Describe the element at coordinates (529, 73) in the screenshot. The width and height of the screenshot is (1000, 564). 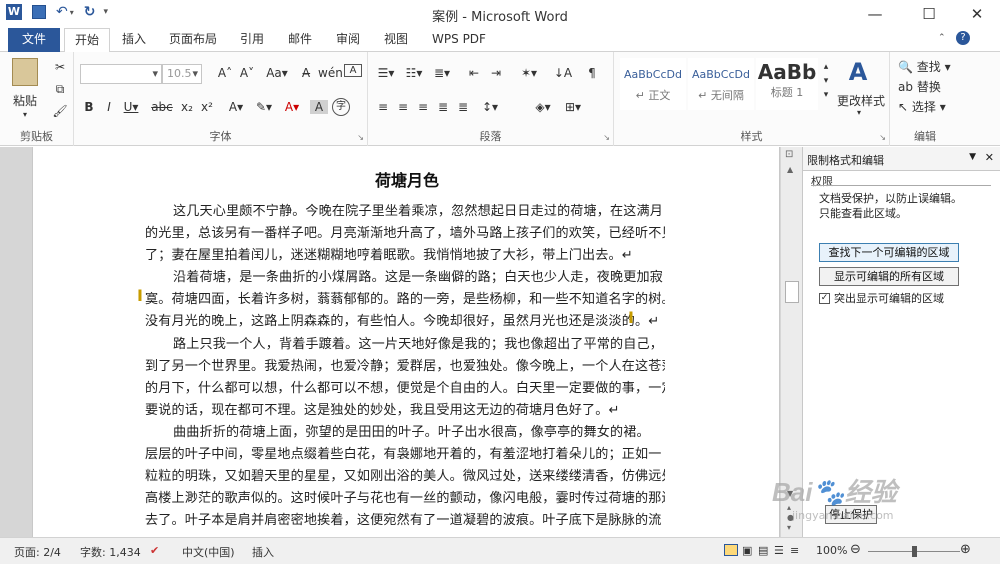
I see `asian-layout-icon: ✶▾` at that location.